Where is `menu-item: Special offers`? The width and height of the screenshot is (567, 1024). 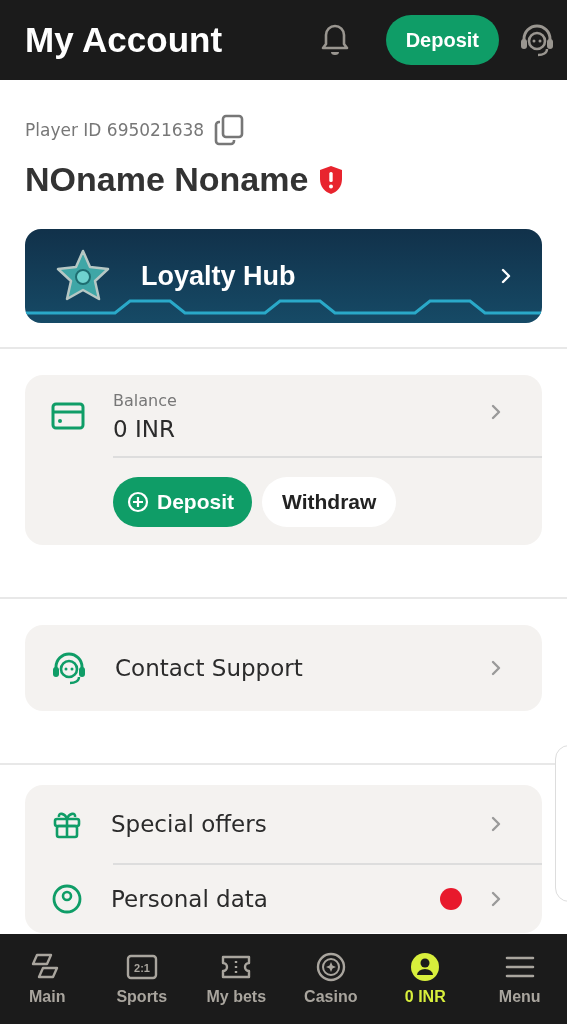 menu-item: Special offers is located at coordinates (283, 824).